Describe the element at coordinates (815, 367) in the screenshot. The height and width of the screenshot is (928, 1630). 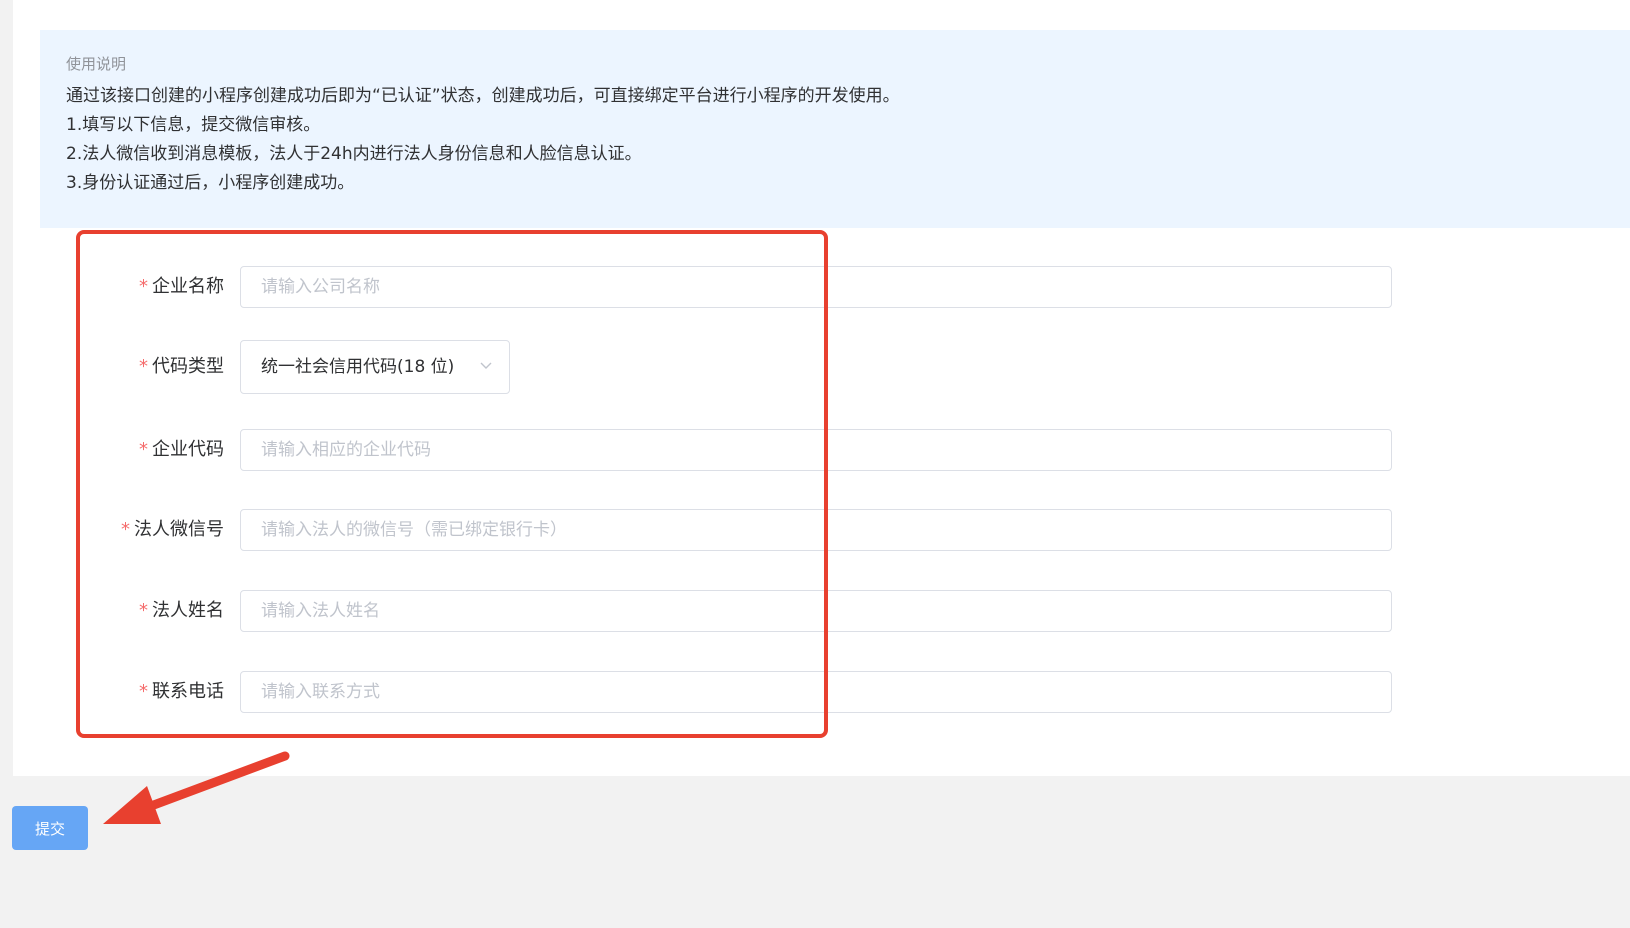
I see `code-type-row: * 代码类型 统一社会信用代码(18 位)` at that location.